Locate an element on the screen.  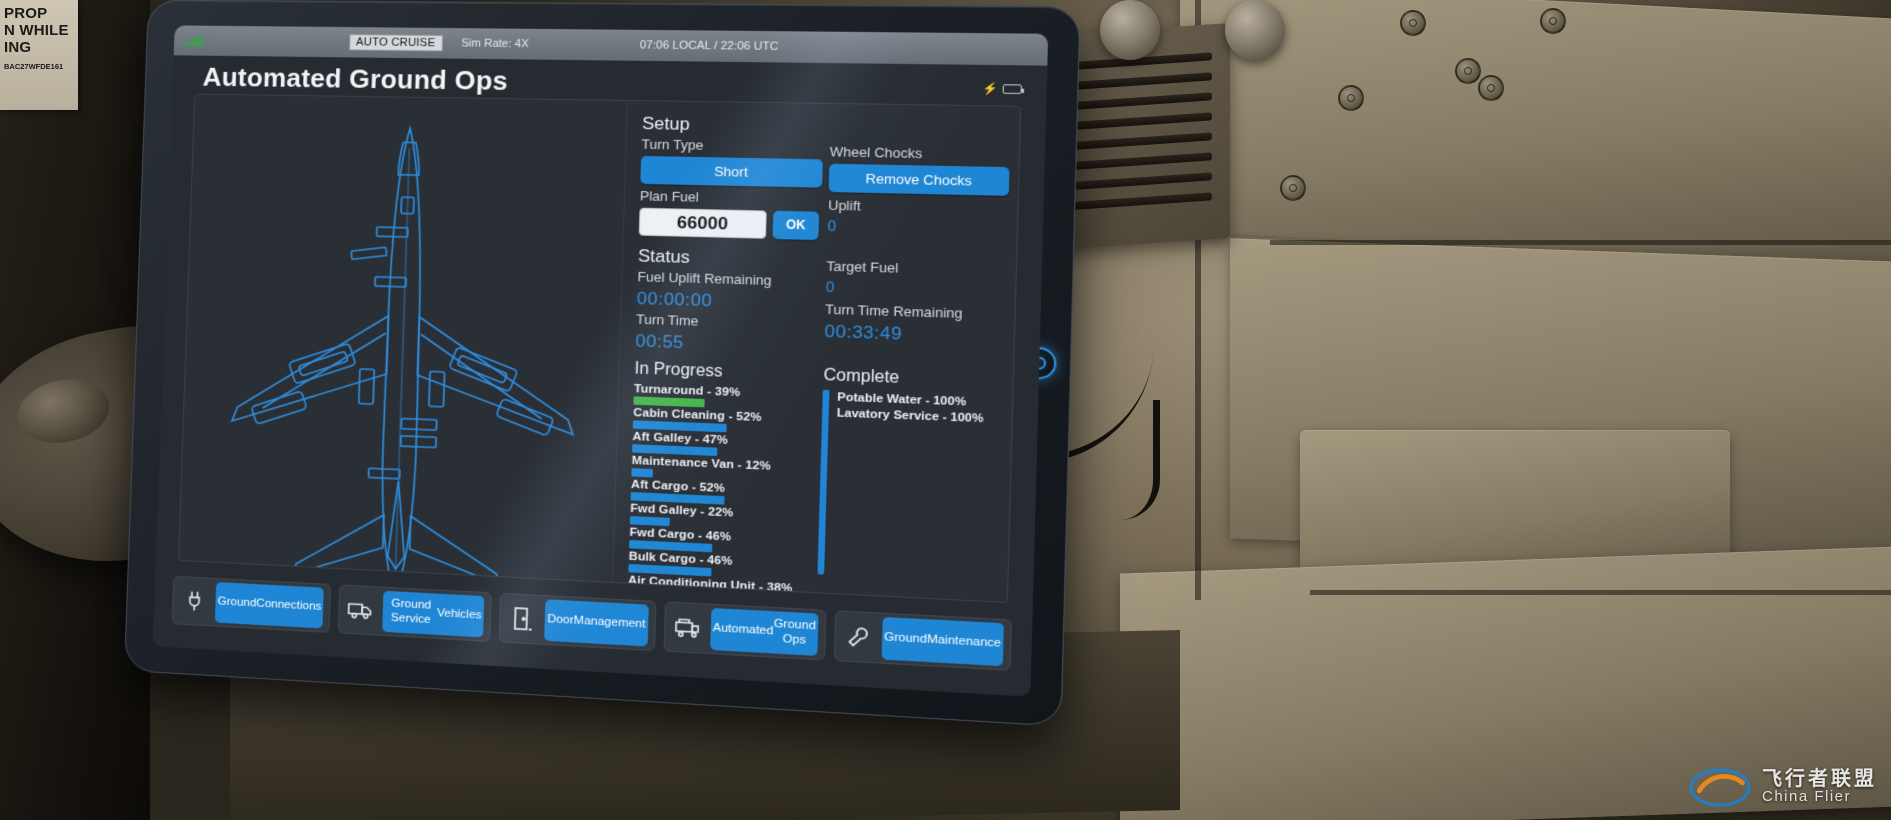
watermark-en: China Flier is located at coordinates (1807, 796).